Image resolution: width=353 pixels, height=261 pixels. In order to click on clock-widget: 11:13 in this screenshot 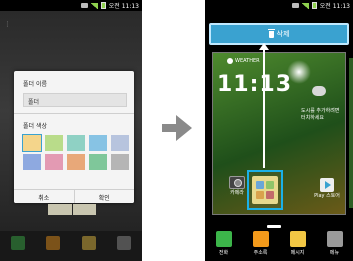, I will do `click(254, 84)`.